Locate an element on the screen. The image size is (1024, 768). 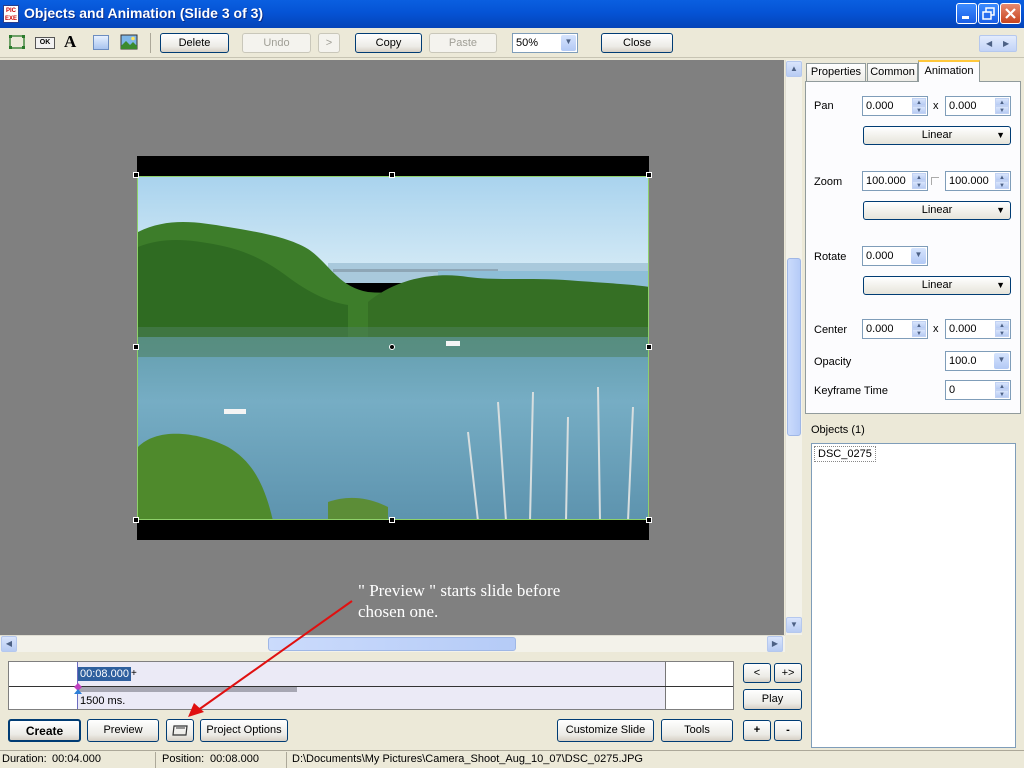
scroll-down-icon: ▼ is located at coordinates (794, 625).